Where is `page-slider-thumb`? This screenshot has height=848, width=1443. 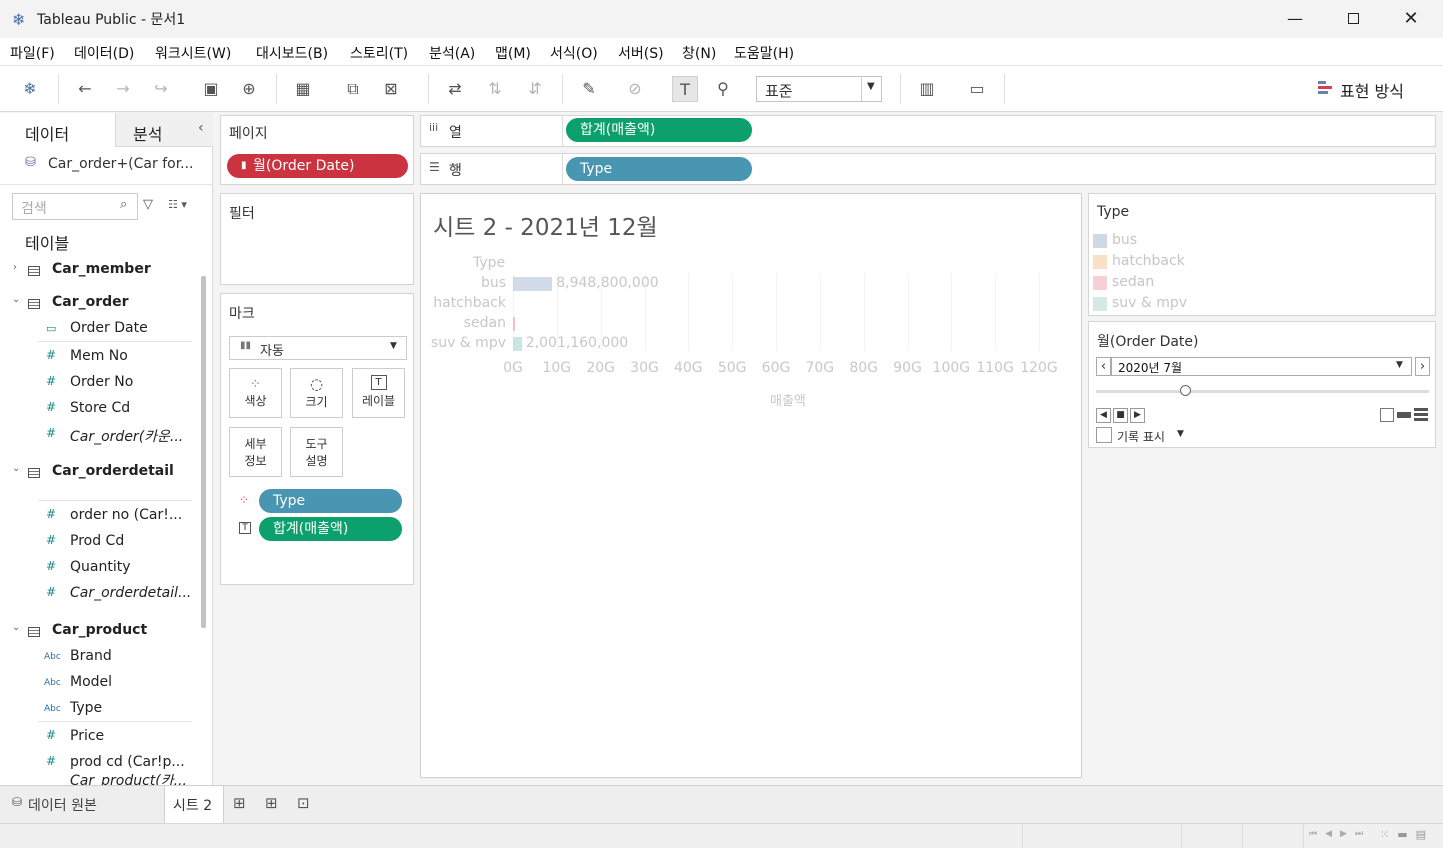
page-slider-thumb is located at coordinates (1185, 390).